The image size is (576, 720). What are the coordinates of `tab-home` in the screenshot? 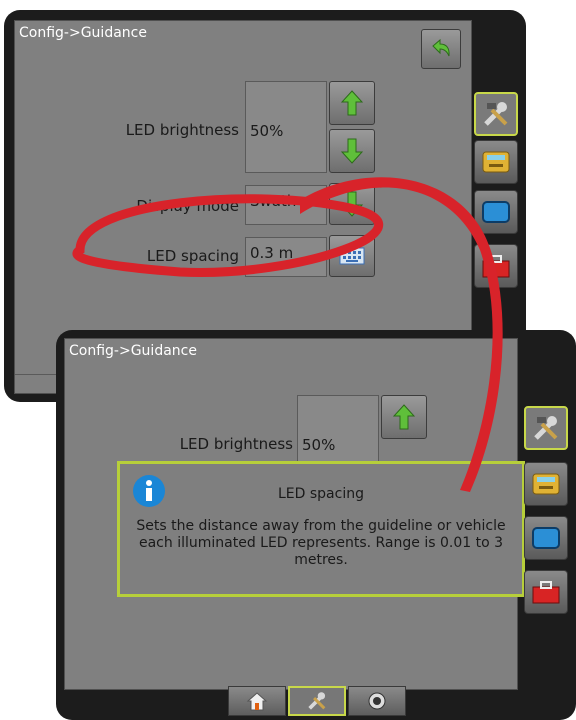 It's located at (257, 701).